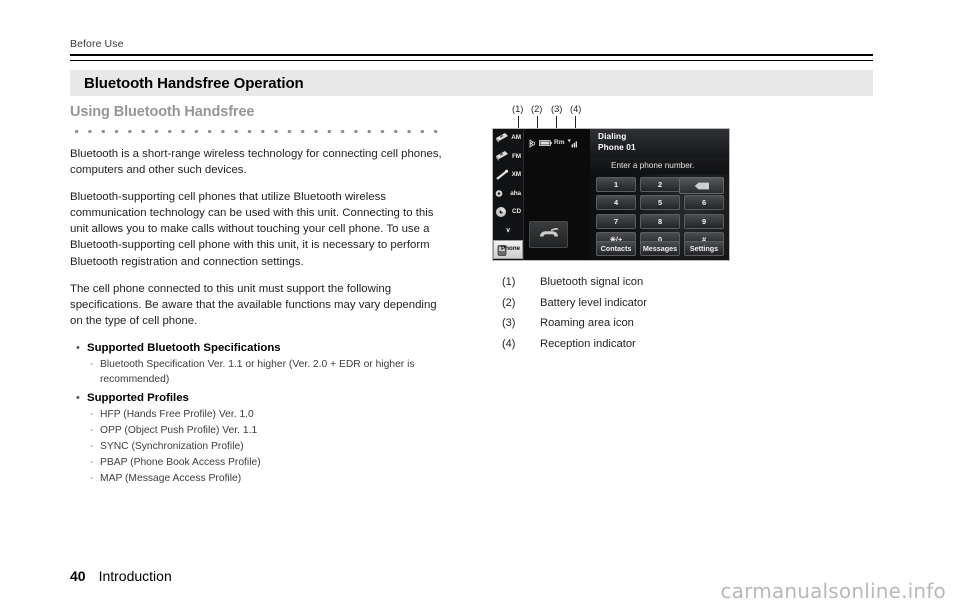 The image size is (960, 611). I want to click on chevron-down-icon: ∨, so click(508, 230).